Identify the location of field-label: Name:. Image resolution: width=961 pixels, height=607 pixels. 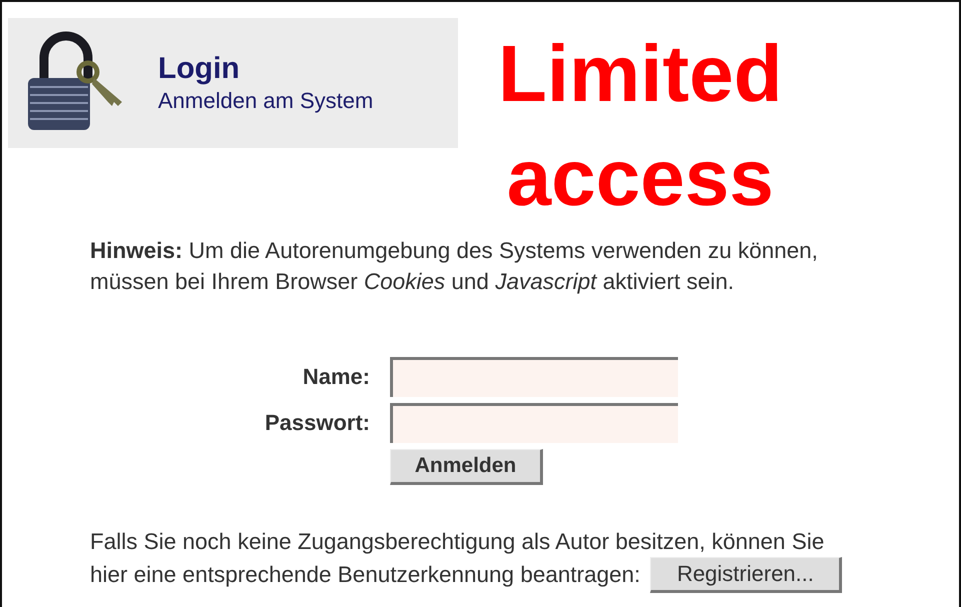
(336, 377).